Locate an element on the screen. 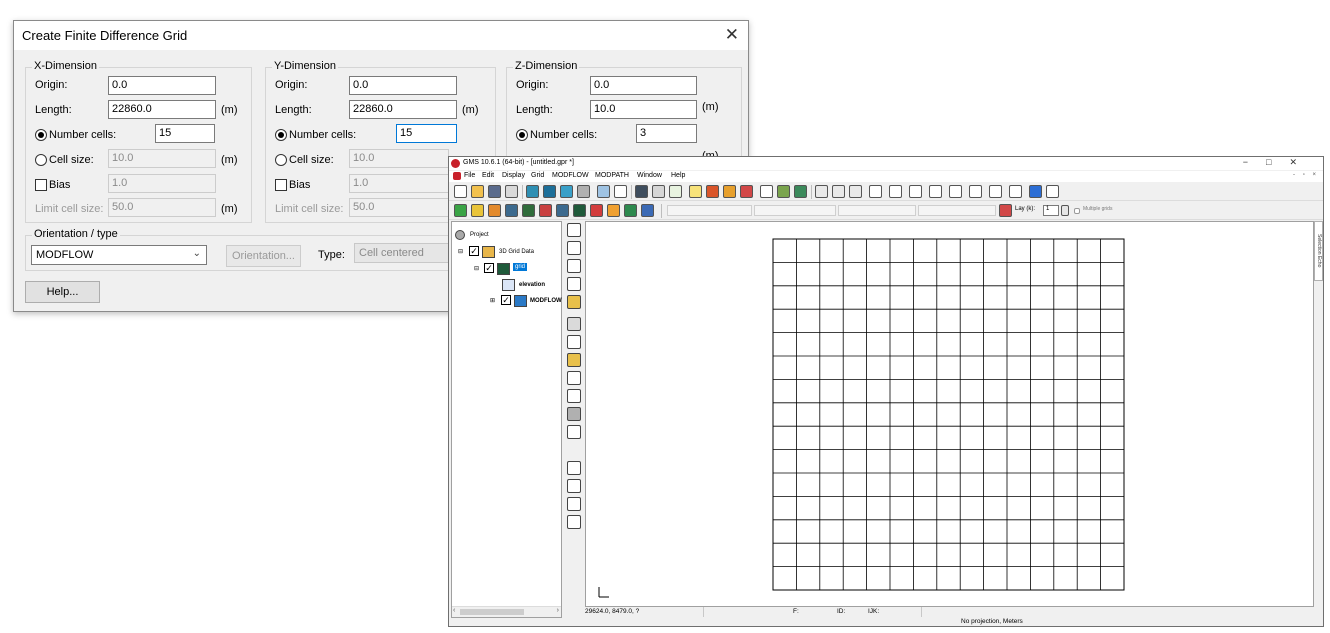 The image size is (1330, 633). layer-icon is located at coordinates (1005, 210).